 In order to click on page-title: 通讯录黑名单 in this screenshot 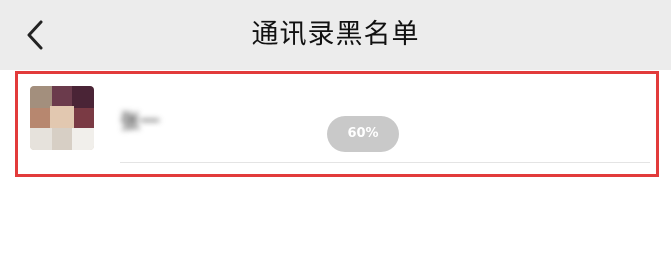, I will do `click(335, 34)`.